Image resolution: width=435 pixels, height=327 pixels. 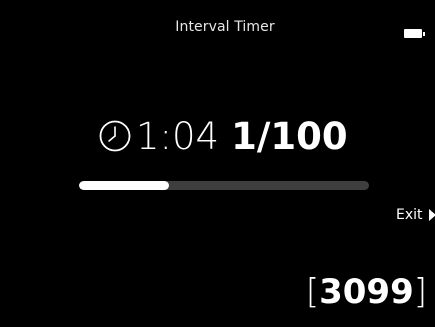 What do you see at coordinates (225, 27) in the screenshot?
I see `app-title: Interval Timer` at bounding box center [225, 27].